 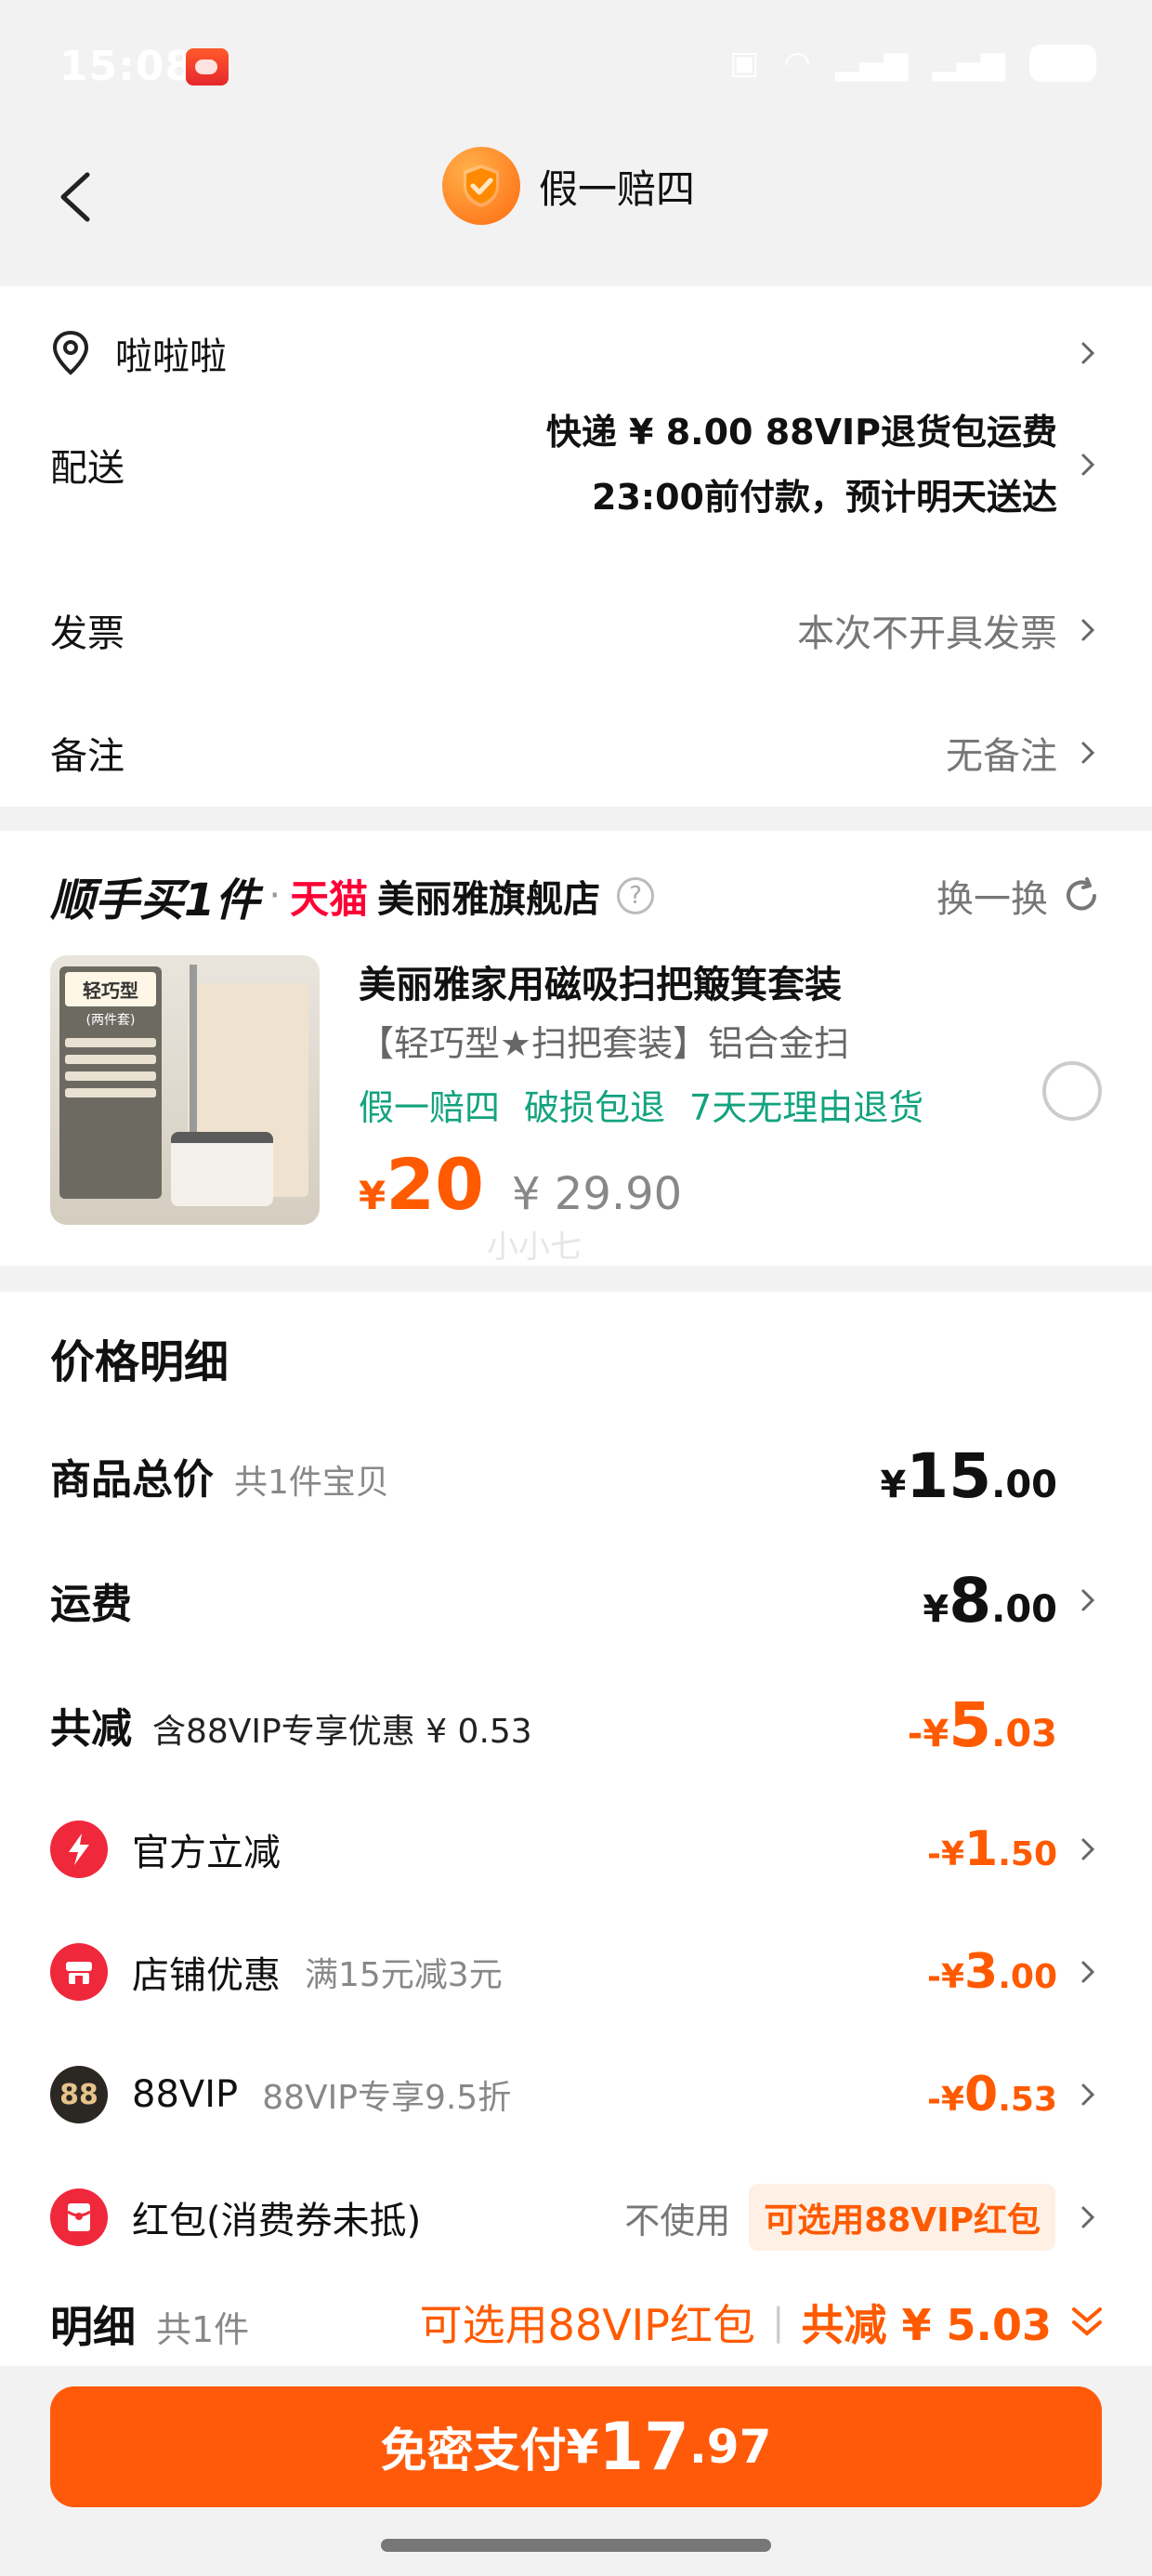 What do you see at coordinates (132, 1480) in the screenshot?
I see `subtotal-label: 商品总价` at bounding box center [132, 1480].